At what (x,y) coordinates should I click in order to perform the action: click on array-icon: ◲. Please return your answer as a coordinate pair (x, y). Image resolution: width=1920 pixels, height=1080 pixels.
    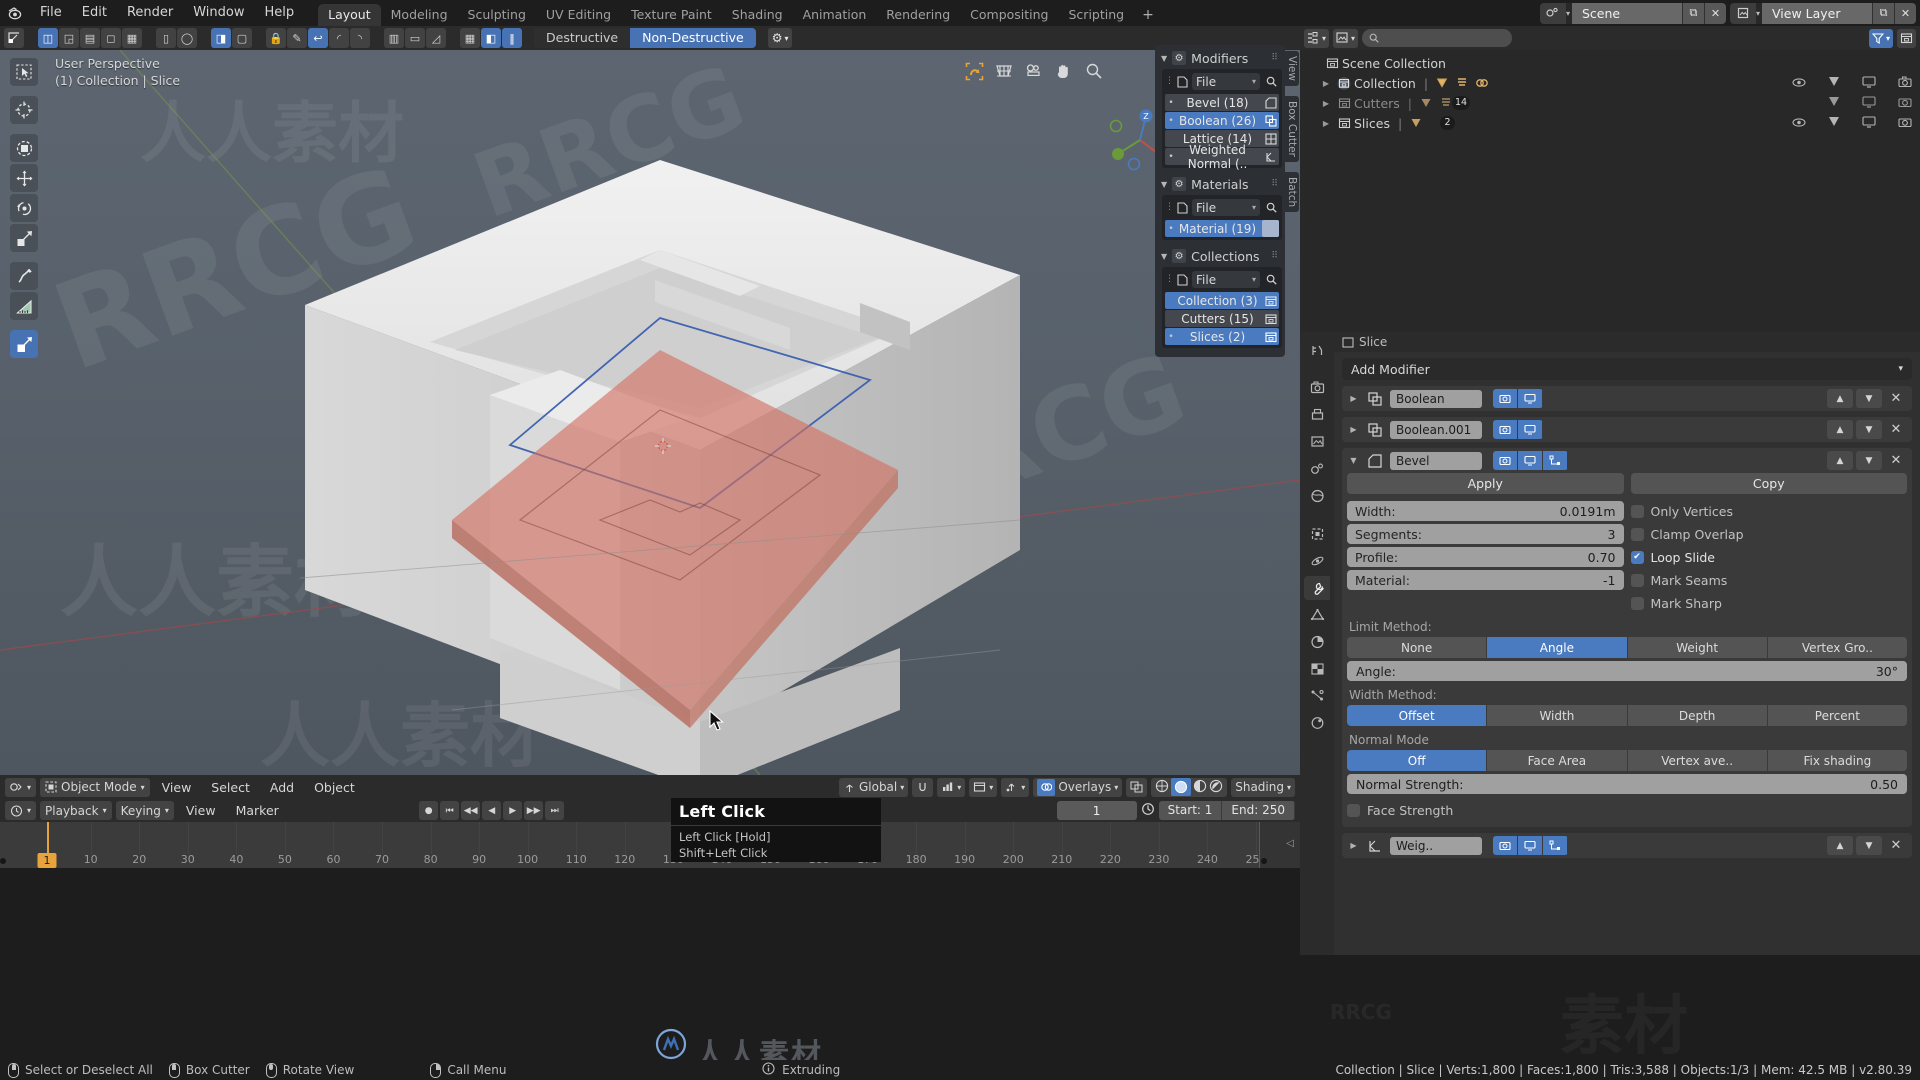
    Looking at the image, I should click on (69, 38).